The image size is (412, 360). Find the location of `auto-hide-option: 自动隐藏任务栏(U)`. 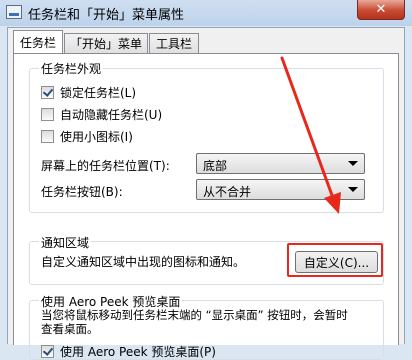

auto-hide-option: 自动隐藏任务栏(U) is located at coordinates (101, 114).